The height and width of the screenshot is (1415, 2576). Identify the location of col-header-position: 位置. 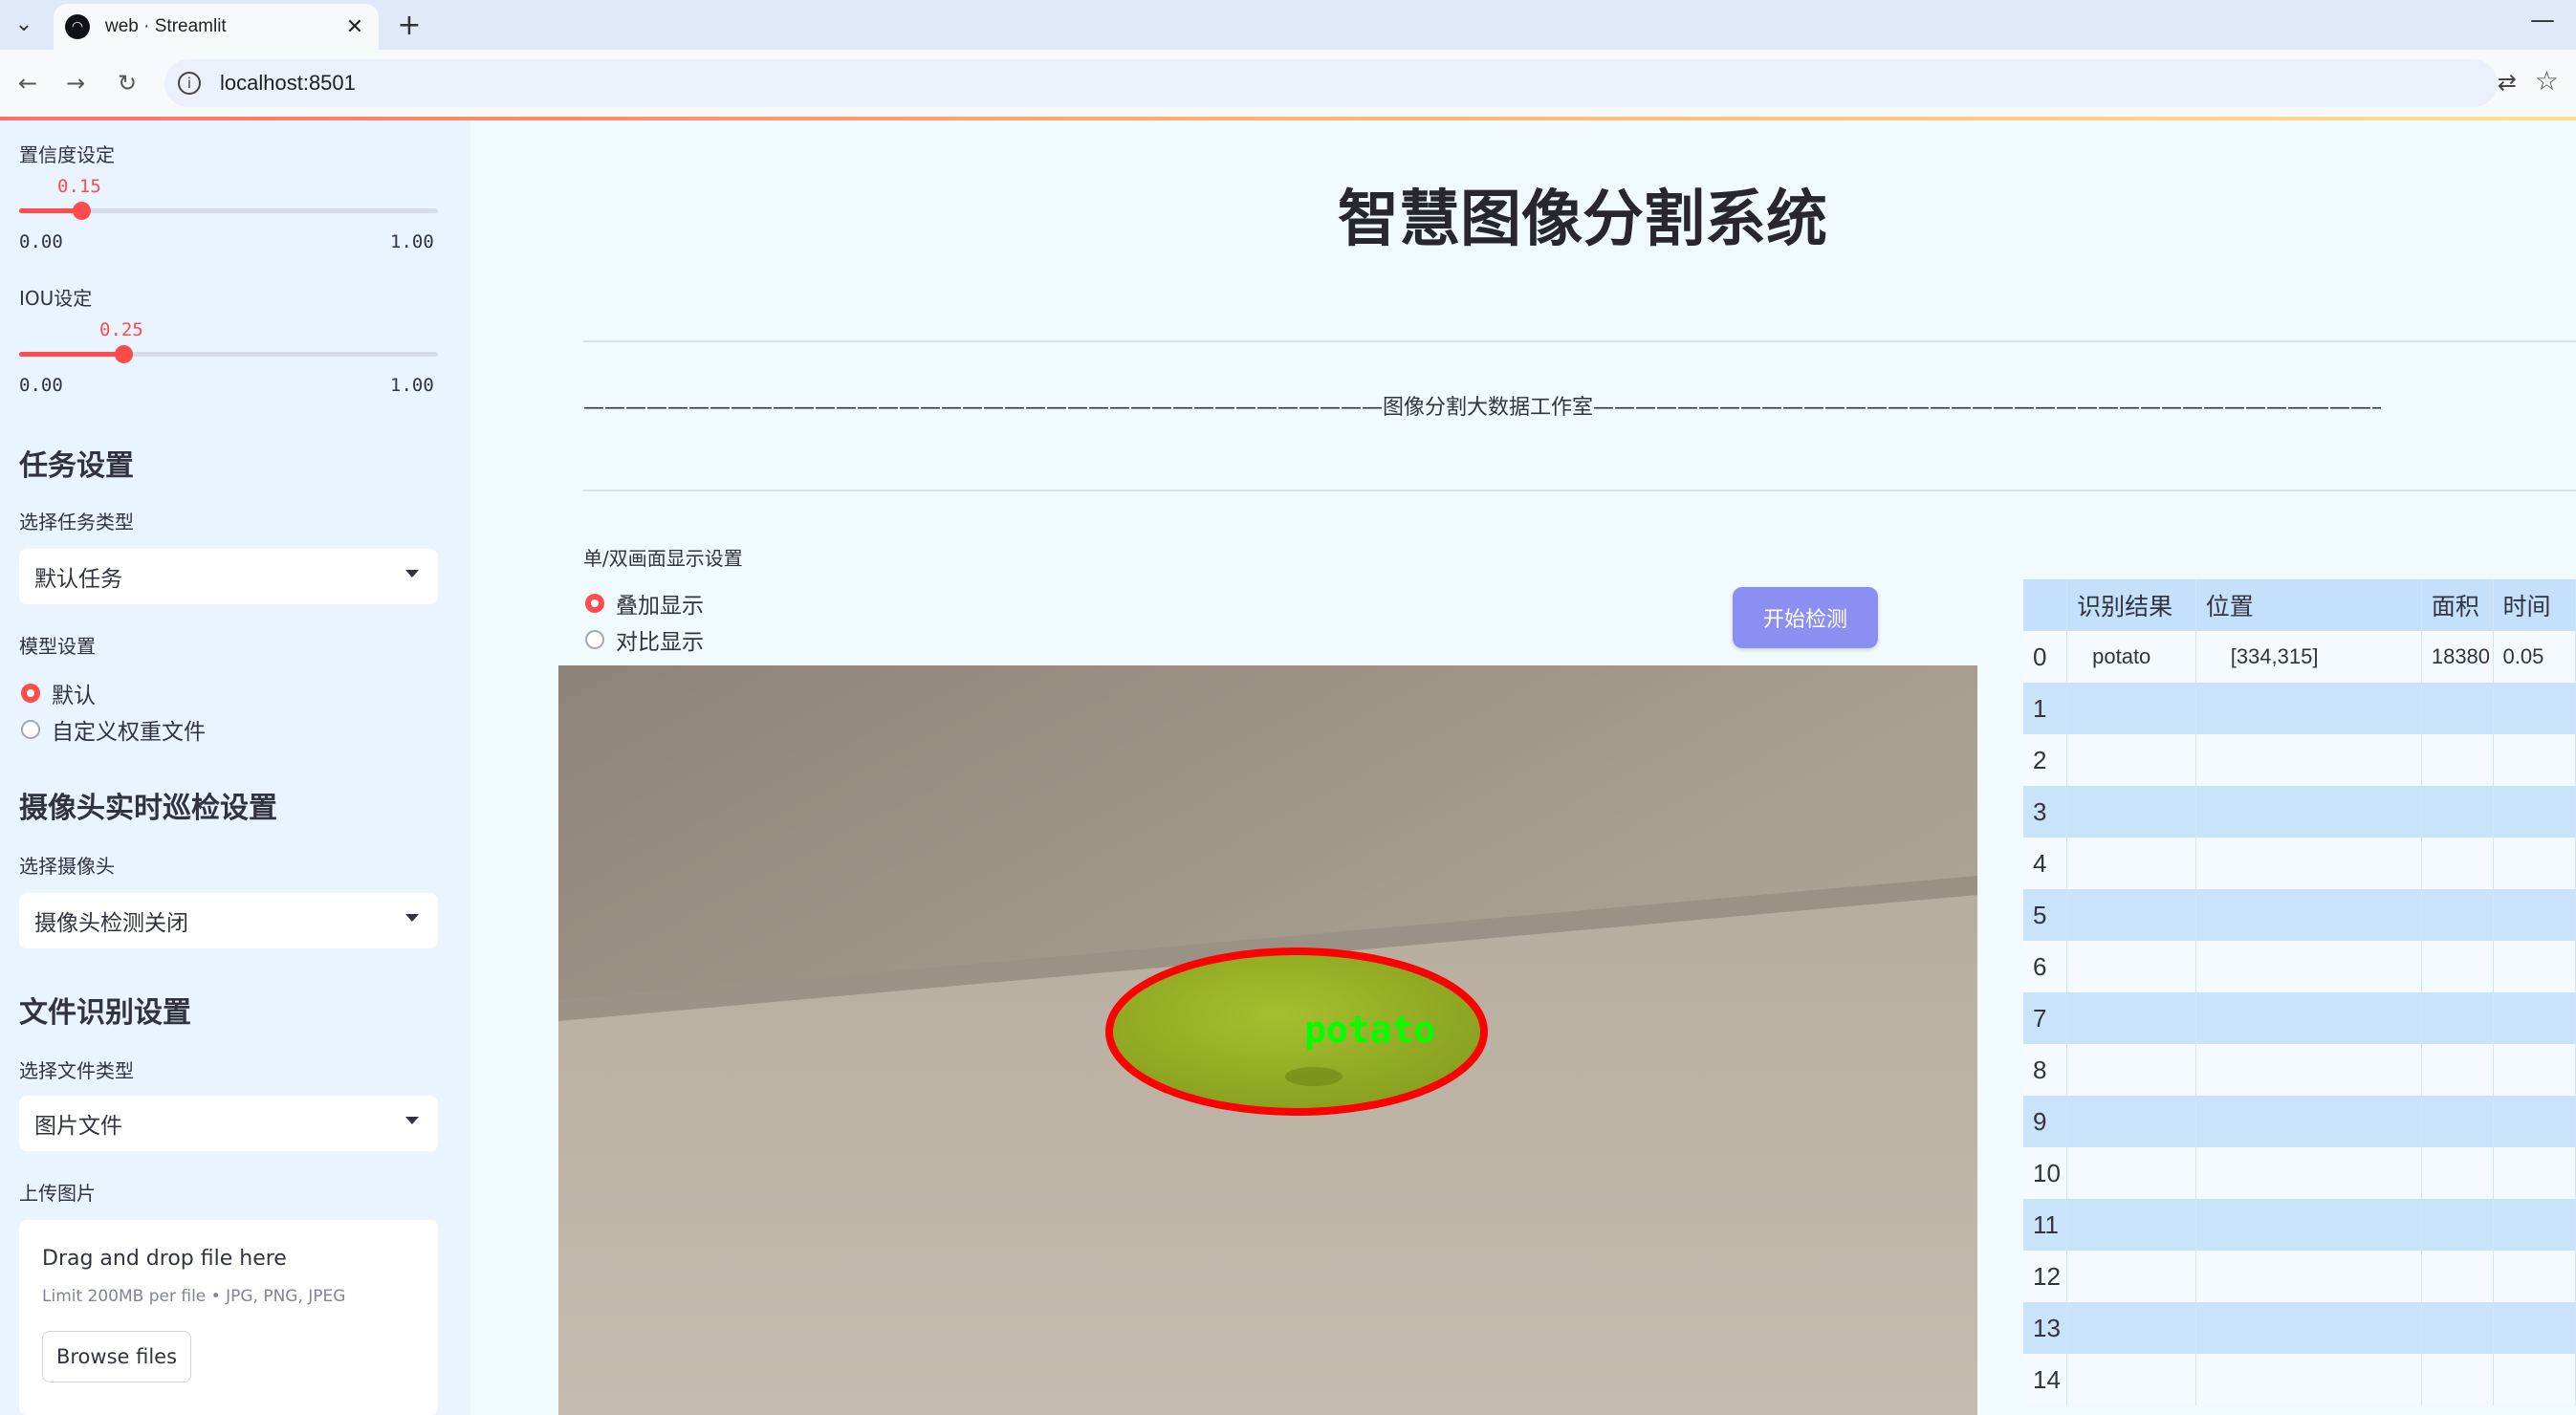
(2308, 605).